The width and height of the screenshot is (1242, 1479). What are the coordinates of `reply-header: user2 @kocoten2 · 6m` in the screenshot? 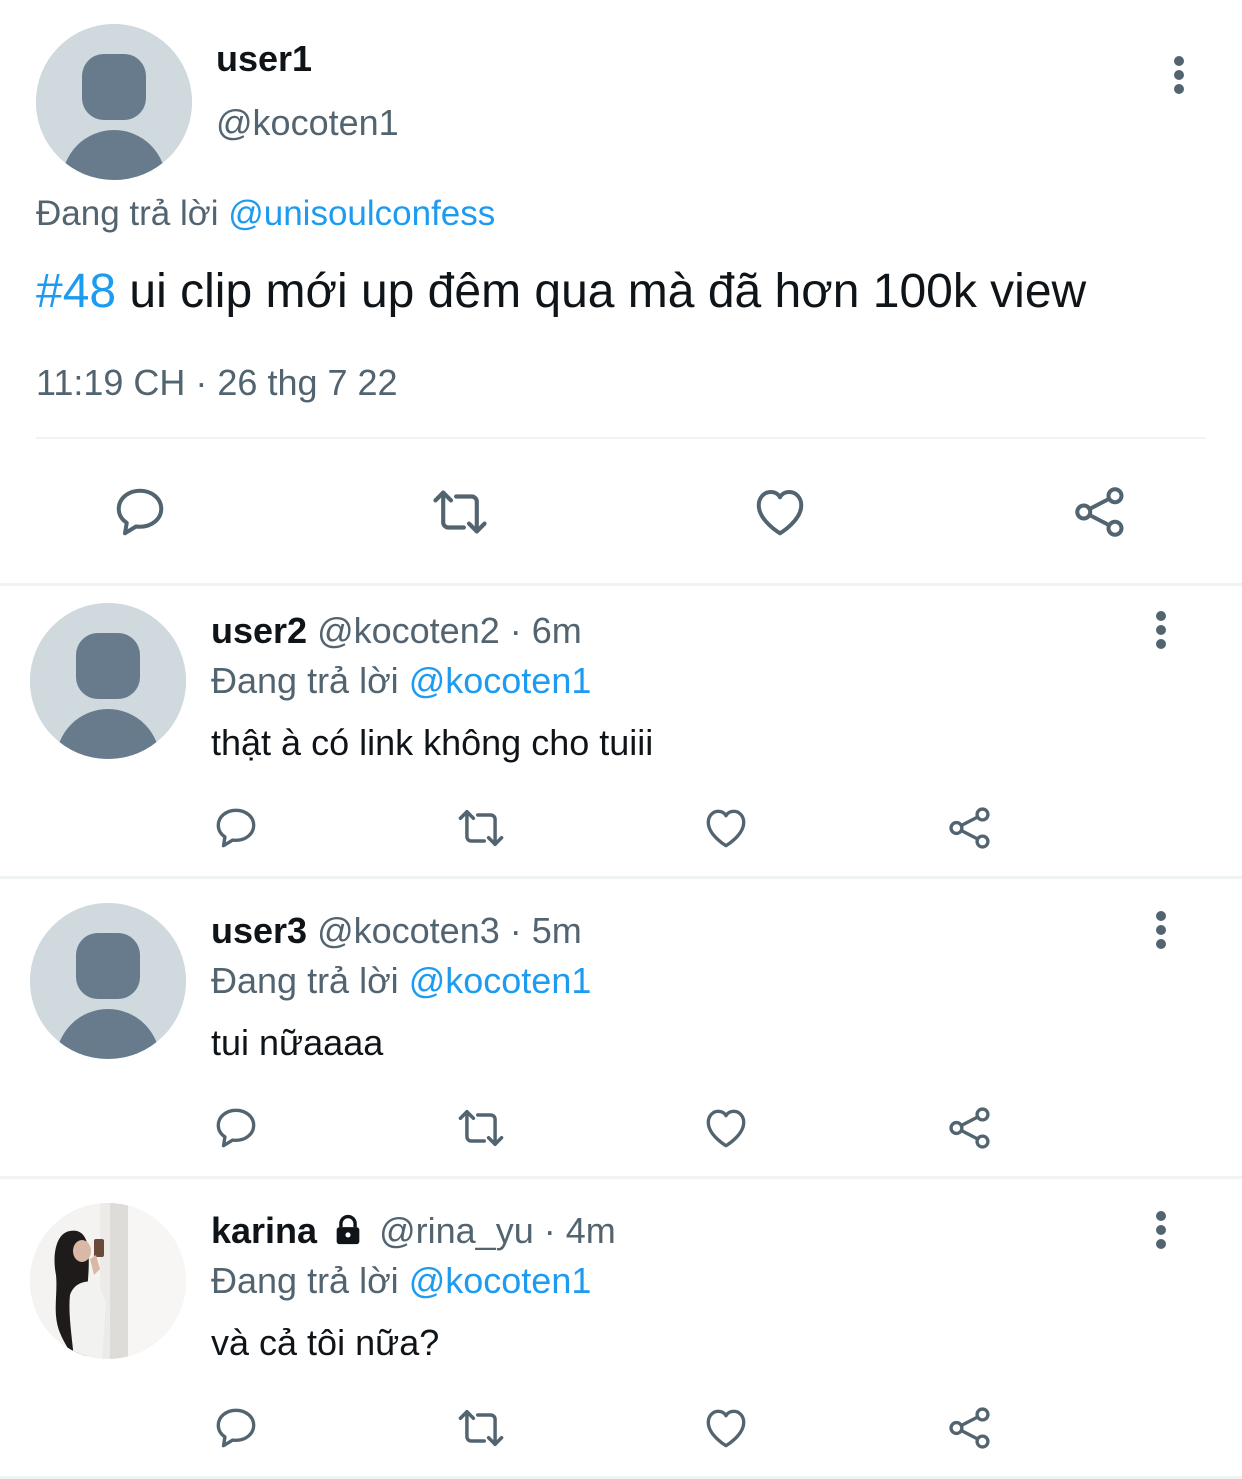 It's located at (396, 631).